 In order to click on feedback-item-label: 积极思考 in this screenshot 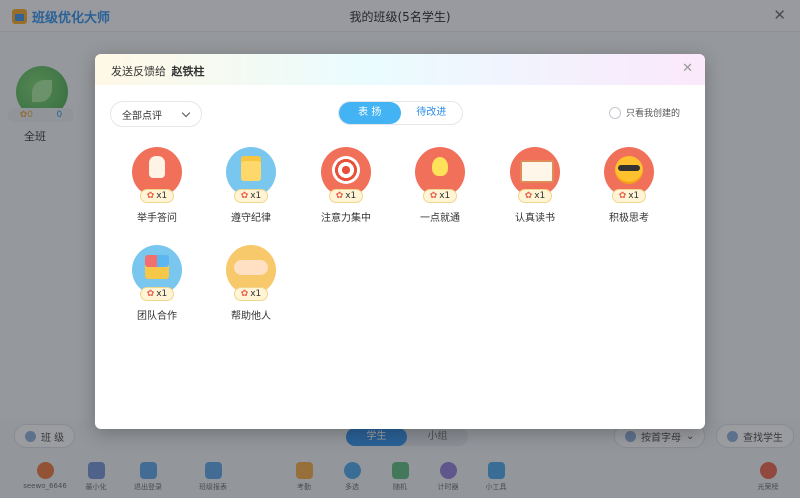, I will do `click(629, 218)`.